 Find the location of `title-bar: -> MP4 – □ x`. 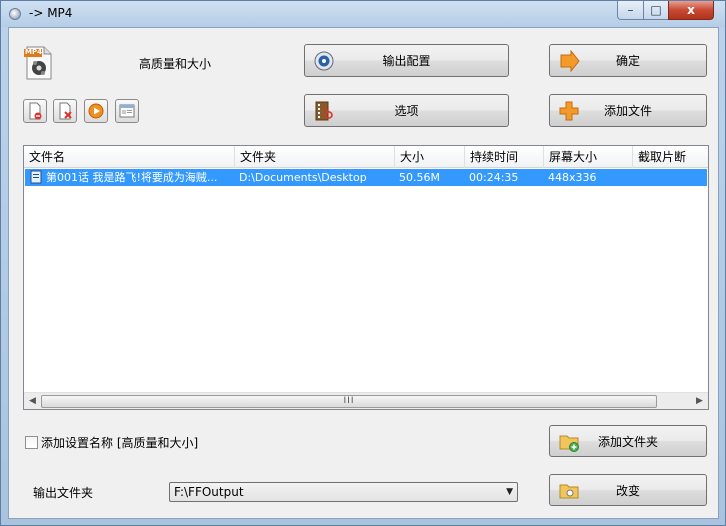

title-bar: -> MP4 – □ x is located at coordinates (363, 14).